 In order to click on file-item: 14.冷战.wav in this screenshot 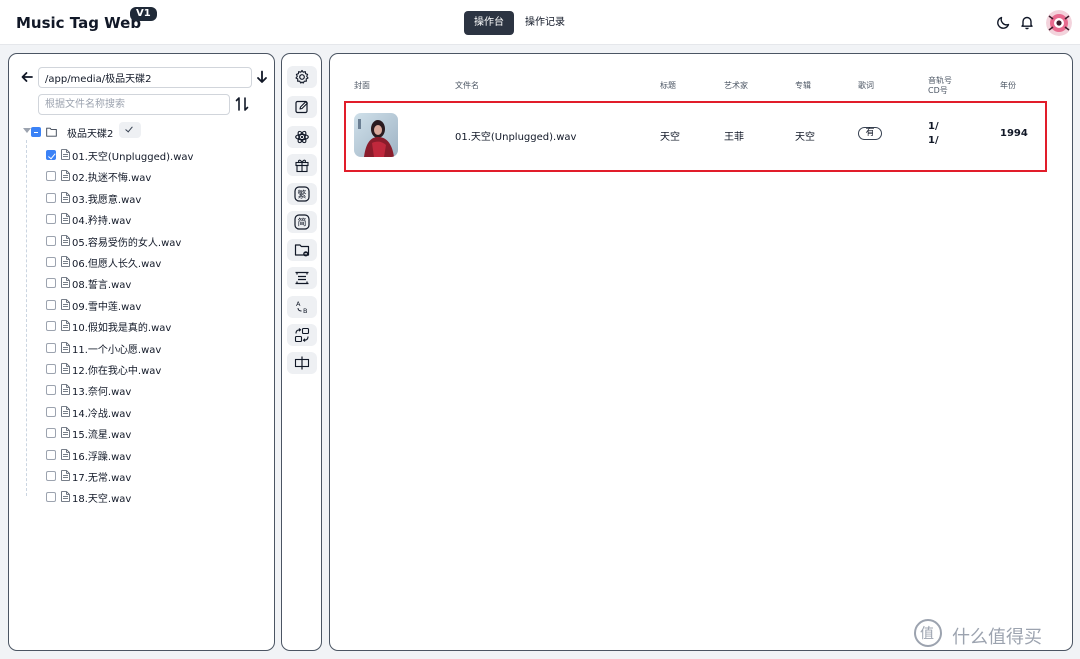, I will do `click(156, 412)`.